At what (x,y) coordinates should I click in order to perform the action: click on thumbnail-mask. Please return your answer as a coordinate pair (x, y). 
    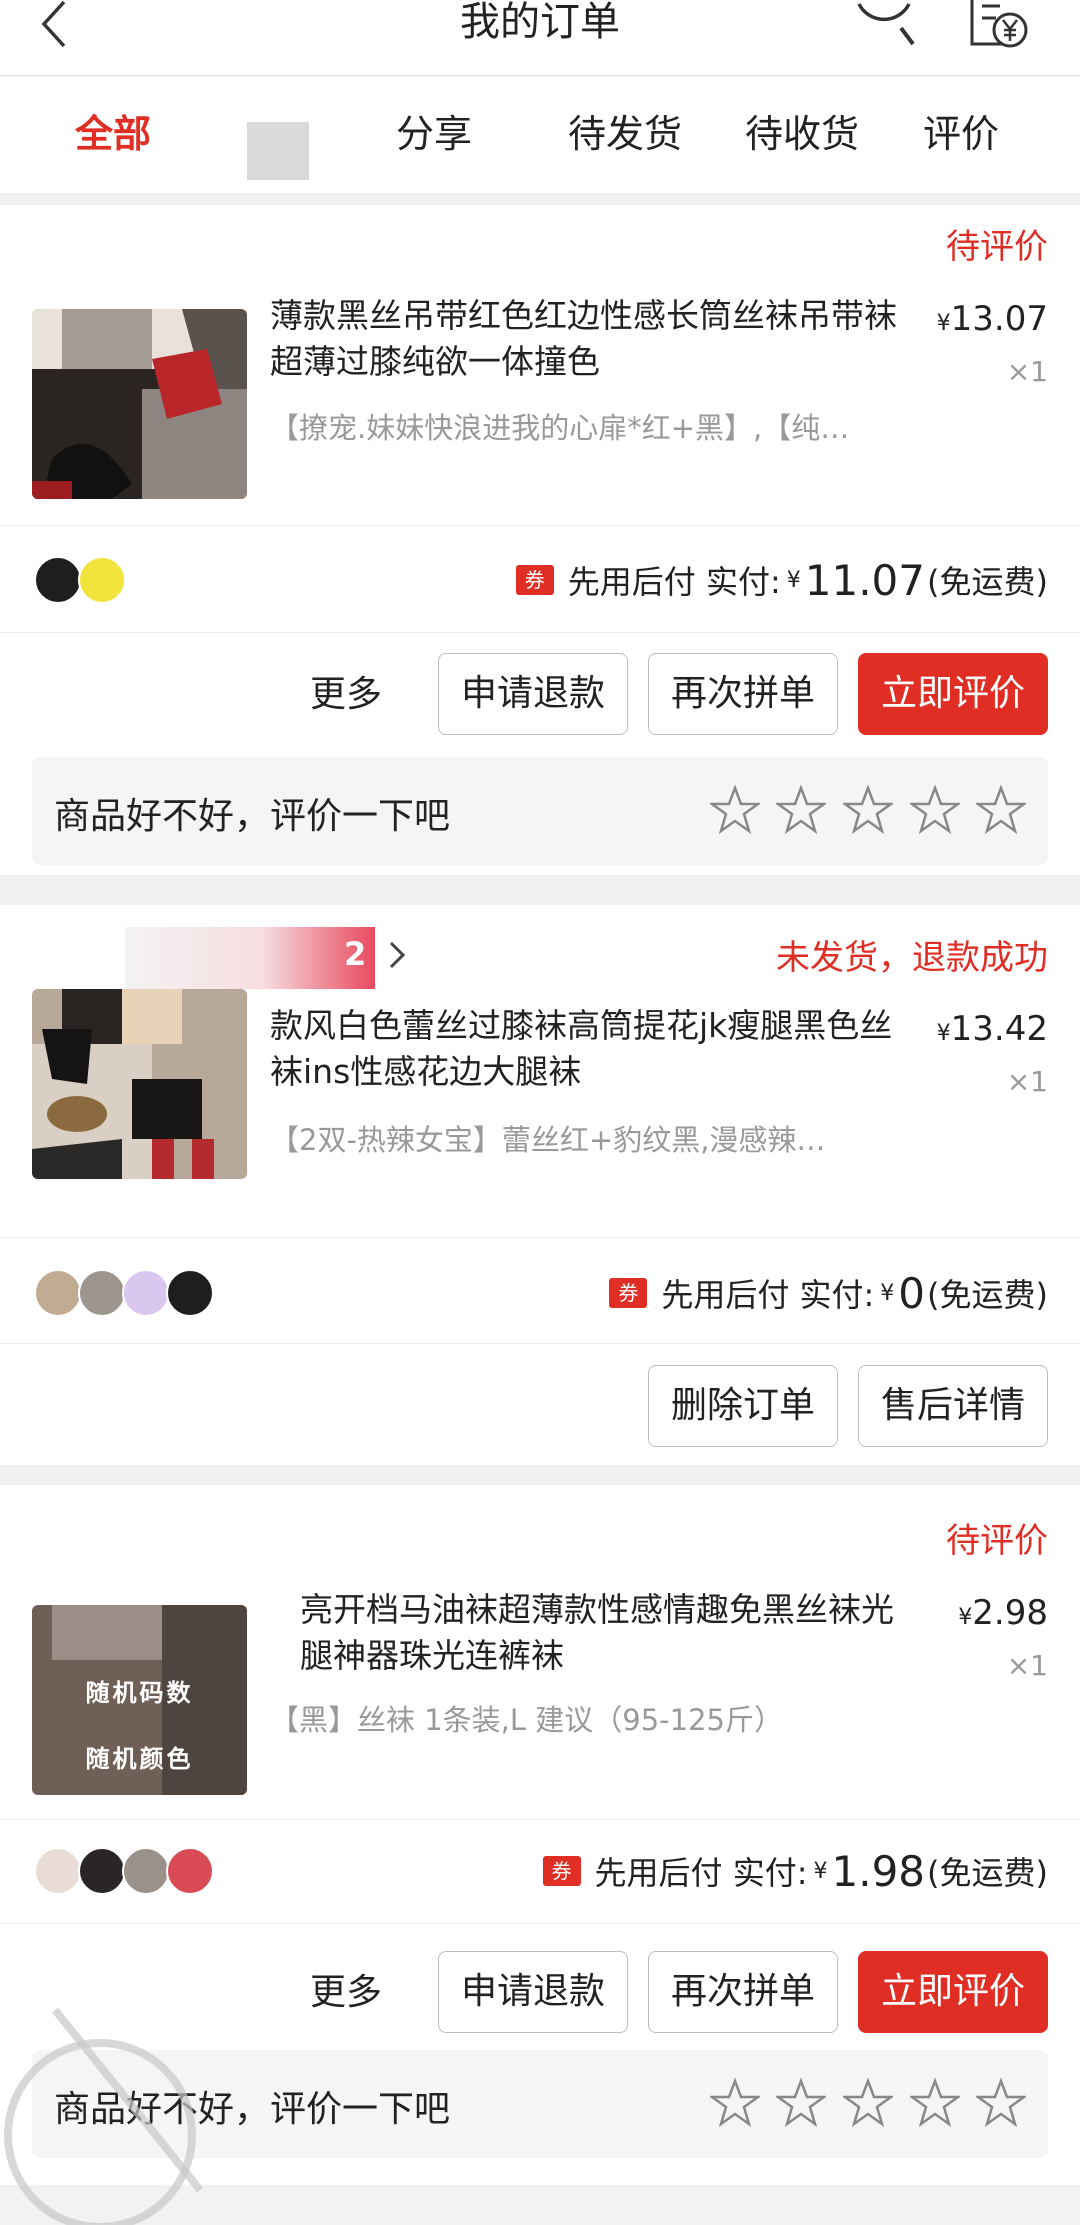
    Looking at the image, I should click on (107, 1632).